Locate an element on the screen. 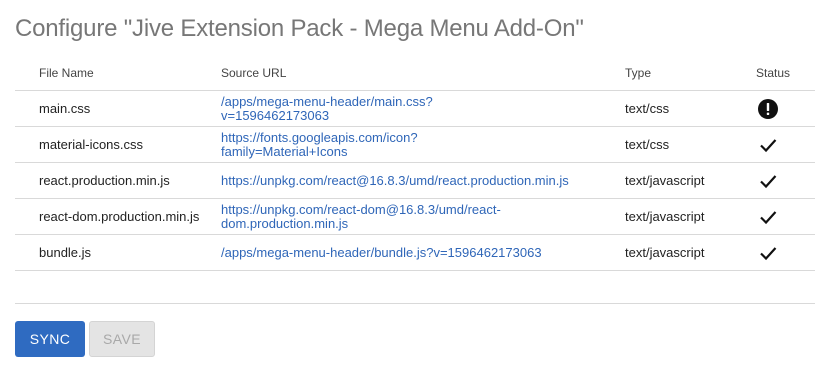  column-header-file-name: File Name is located at coordinates (118, 73).